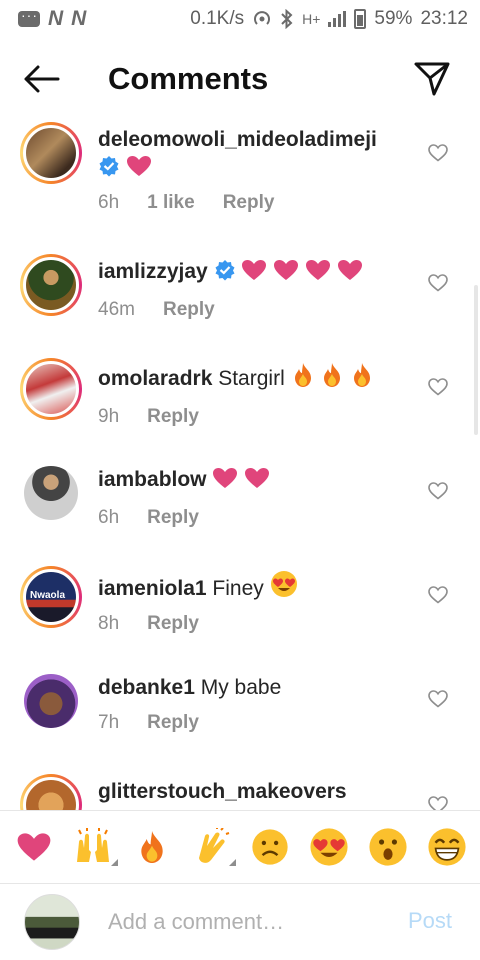 The width and height of the screenshot is (480, 960). Describe the element at coordinates (287, 19) in the screenshot. I see `bluetooth-icon` at that location.